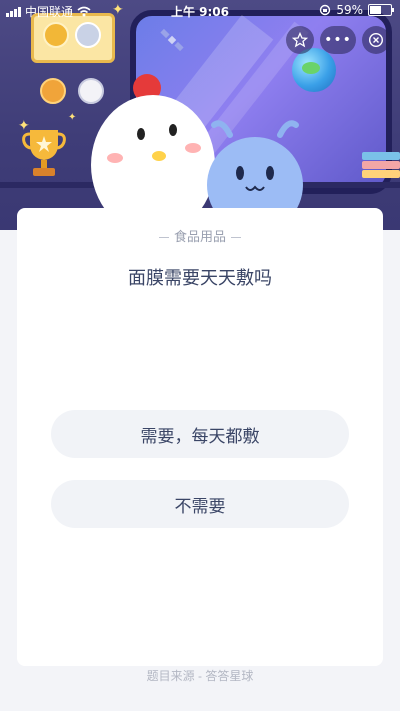 Image resolution: width=400 pixels, height=711 pixels. Describe the element at coordinates (56, 35) in the screenshot. I see `gold-medal-icon` at that location.